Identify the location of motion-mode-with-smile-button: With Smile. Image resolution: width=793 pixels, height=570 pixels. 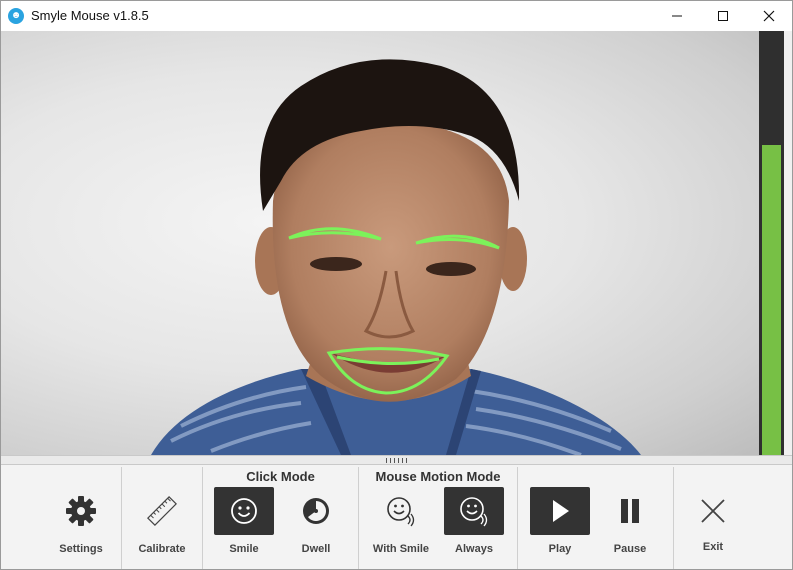
(401, 527).